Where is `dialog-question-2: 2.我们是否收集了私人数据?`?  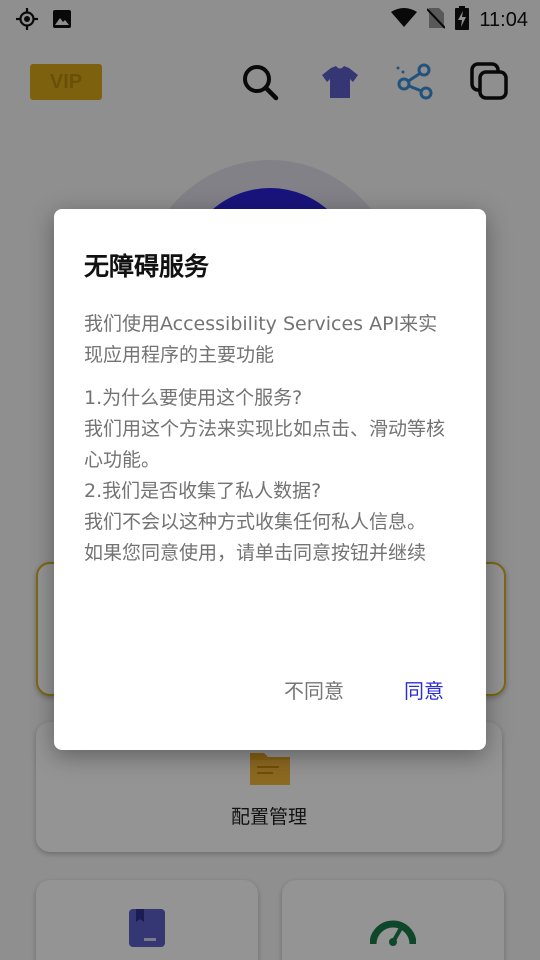
dialog-question-2: 2.我们是否收集了私人数据? is located at coordinates (203, 491).